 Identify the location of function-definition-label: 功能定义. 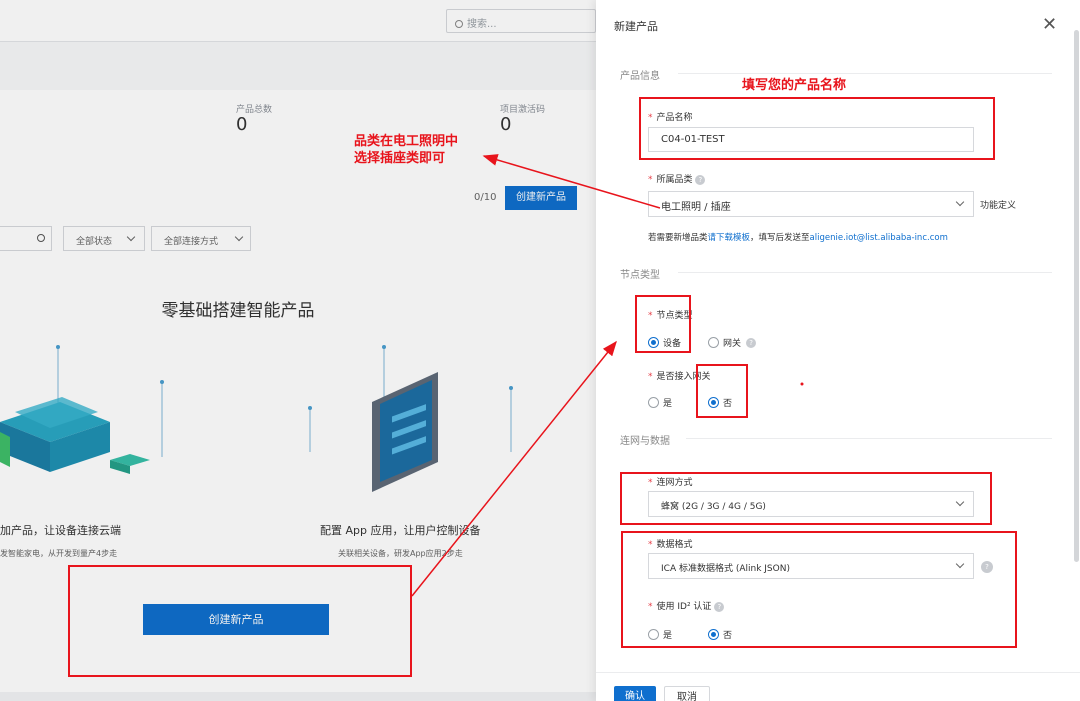
(998, 206).